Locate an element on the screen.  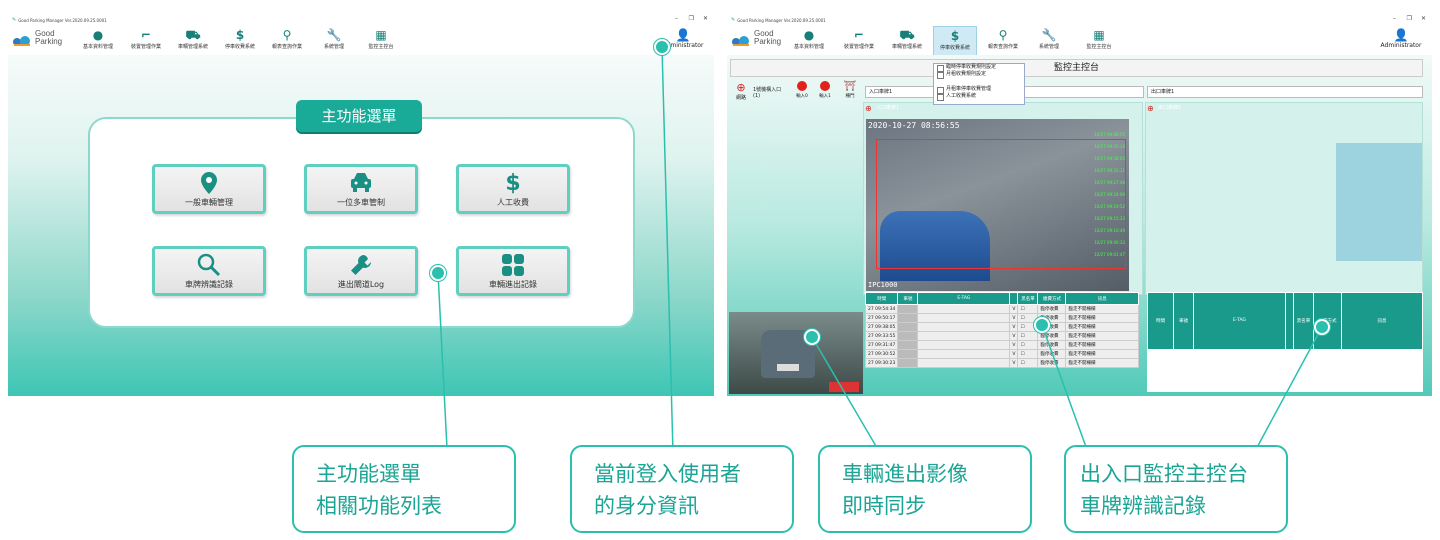
callout-user-info: 當前登入使用者 的身分資訊 is located at coordinates (682, 489).